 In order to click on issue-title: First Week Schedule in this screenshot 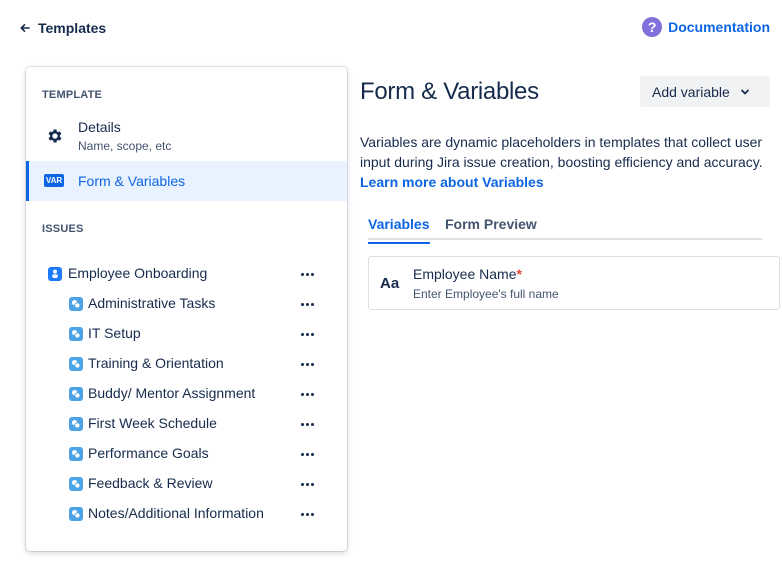, I will do `click(152, 423)`.